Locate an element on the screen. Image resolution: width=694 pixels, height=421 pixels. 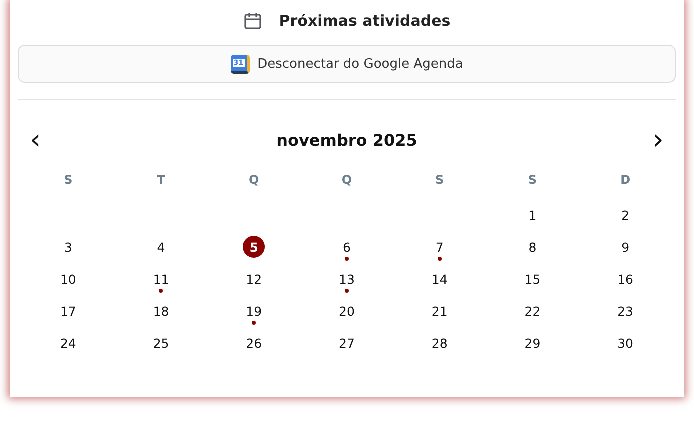
section-title: Próximas atividades is located at coordinates (365, 21).